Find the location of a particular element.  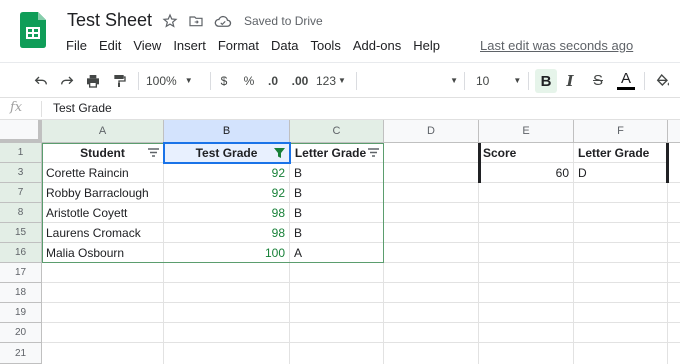

row-header: 16 is located at coordinates (21, 253).